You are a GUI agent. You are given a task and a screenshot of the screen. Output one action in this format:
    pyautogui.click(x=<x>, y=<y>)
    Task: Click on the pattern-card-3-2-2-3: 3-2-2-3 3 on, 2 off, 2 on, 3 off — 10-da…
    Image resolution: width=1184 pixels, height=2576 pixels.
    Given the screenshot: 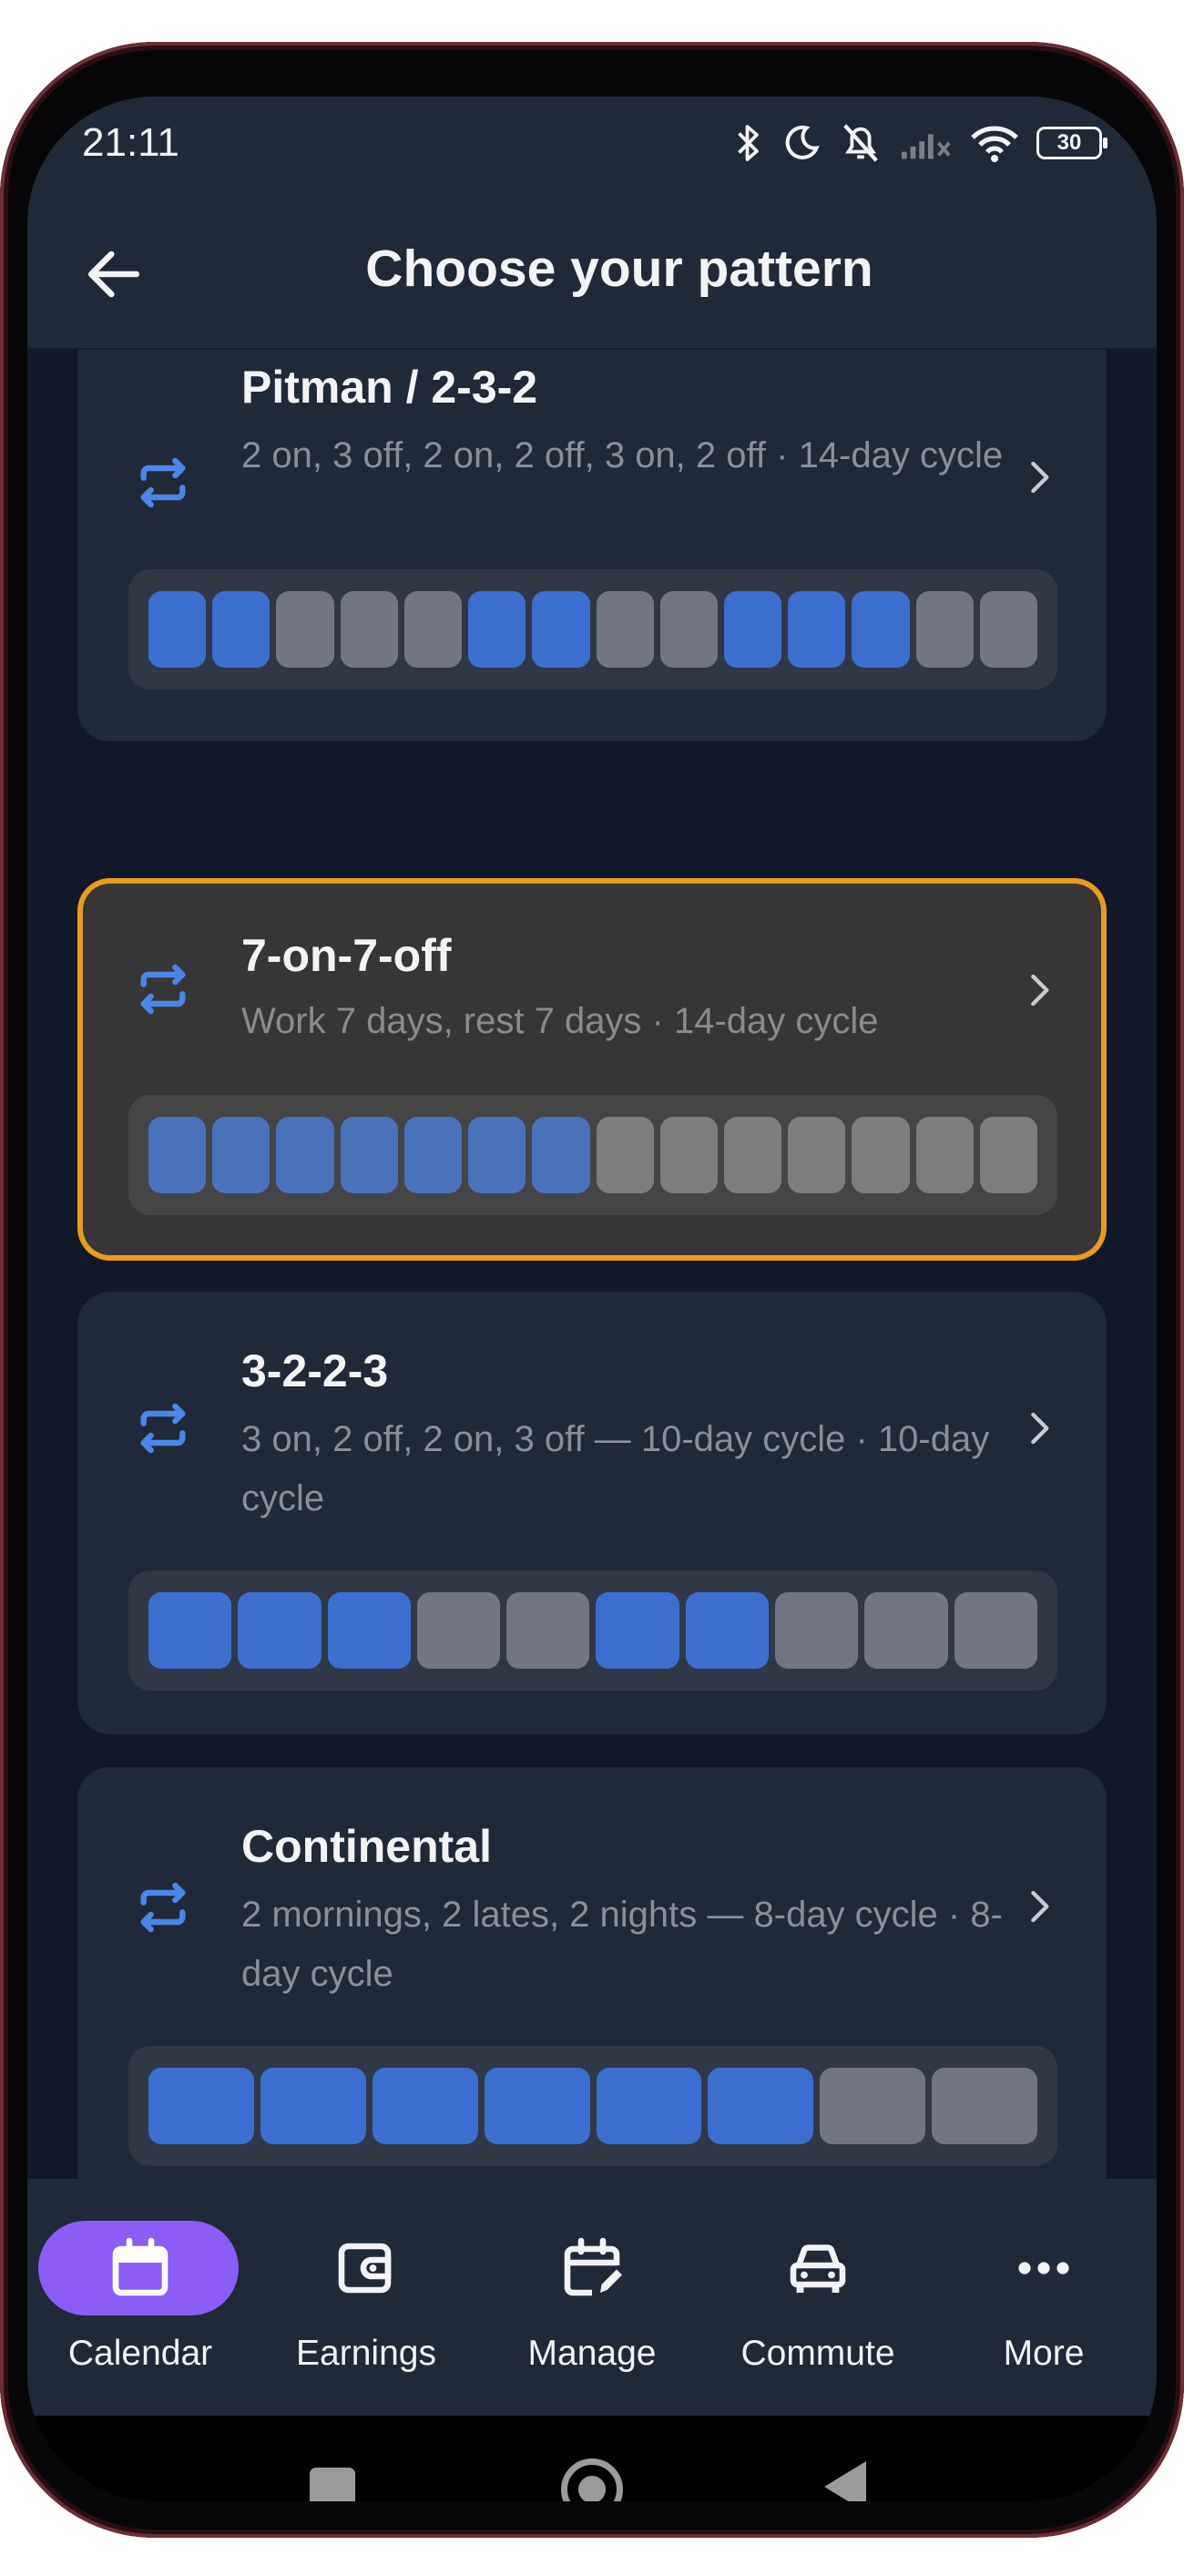 What is the action you would take?
    pyautogui.click(x=592, y=1513)
    